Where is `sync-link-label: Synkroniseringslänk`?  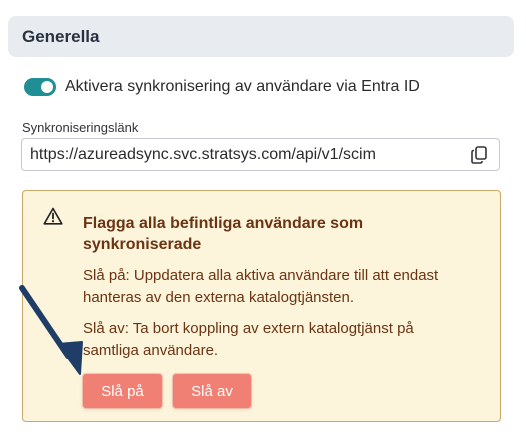 sync-link-label: Synkroniseringslänk is located at coordinates (80, 127).